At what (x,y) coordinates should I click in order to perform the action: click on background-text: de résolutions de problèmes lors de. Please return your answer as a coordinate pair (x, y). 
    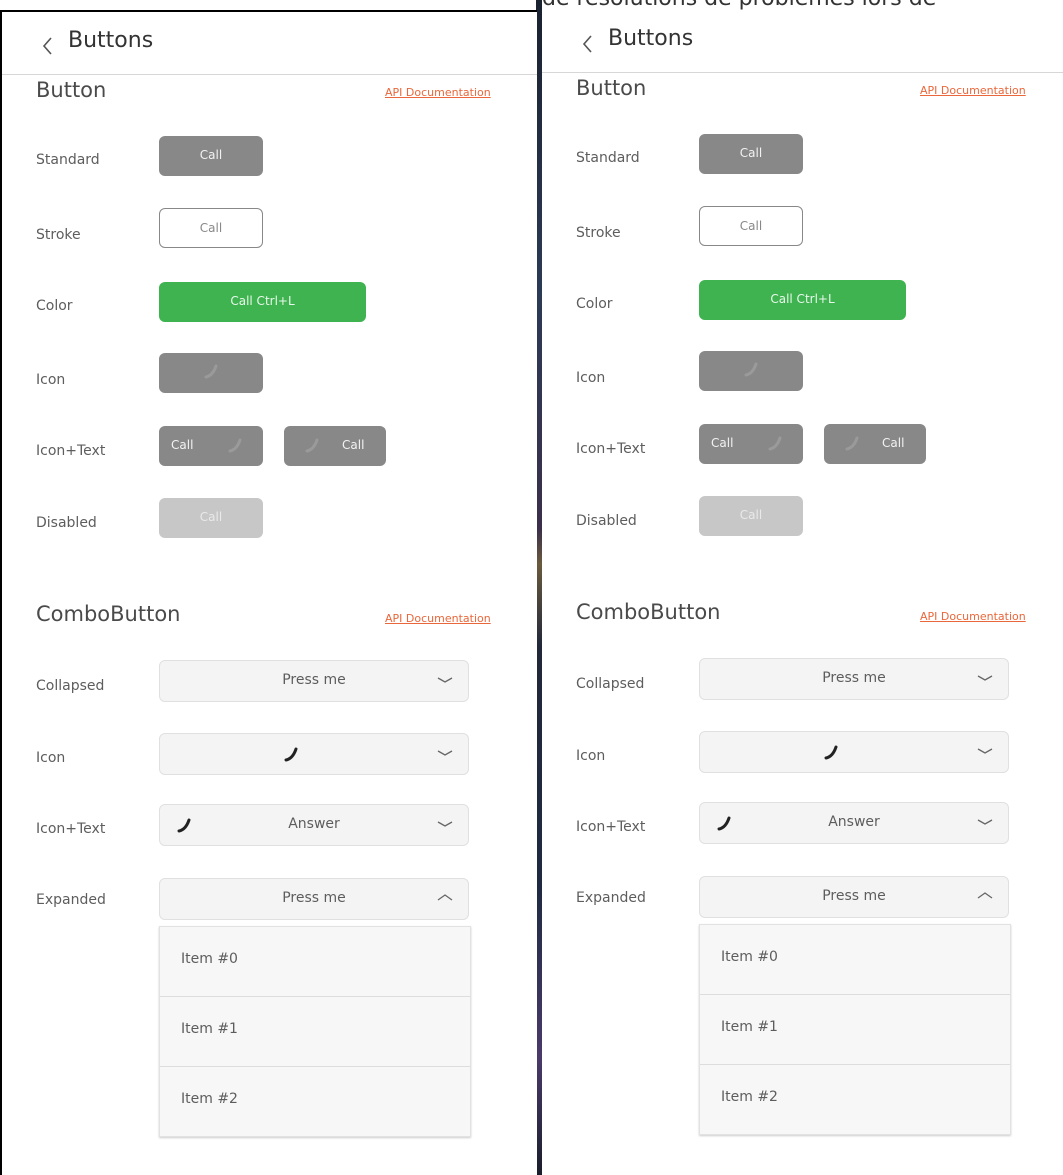
    Looking at the image, I should click on (802, 5).